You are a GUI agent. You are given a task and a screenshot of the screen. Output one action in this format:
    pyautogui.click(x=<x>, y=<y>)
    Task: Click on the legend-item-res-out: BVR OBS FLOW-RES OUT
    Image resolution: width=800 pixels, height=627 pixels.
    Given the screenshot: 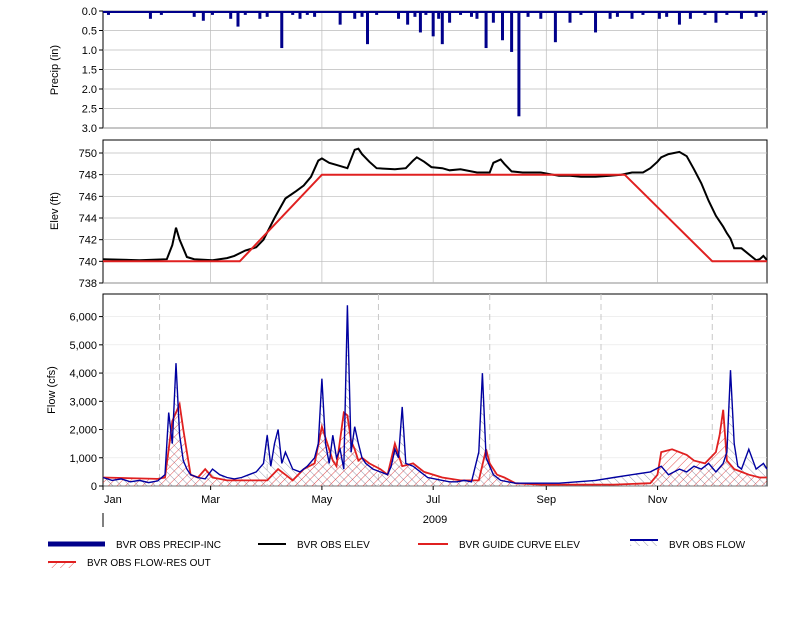 What is the action you would take?
    pyautogui.click(x=129, y=563)
    